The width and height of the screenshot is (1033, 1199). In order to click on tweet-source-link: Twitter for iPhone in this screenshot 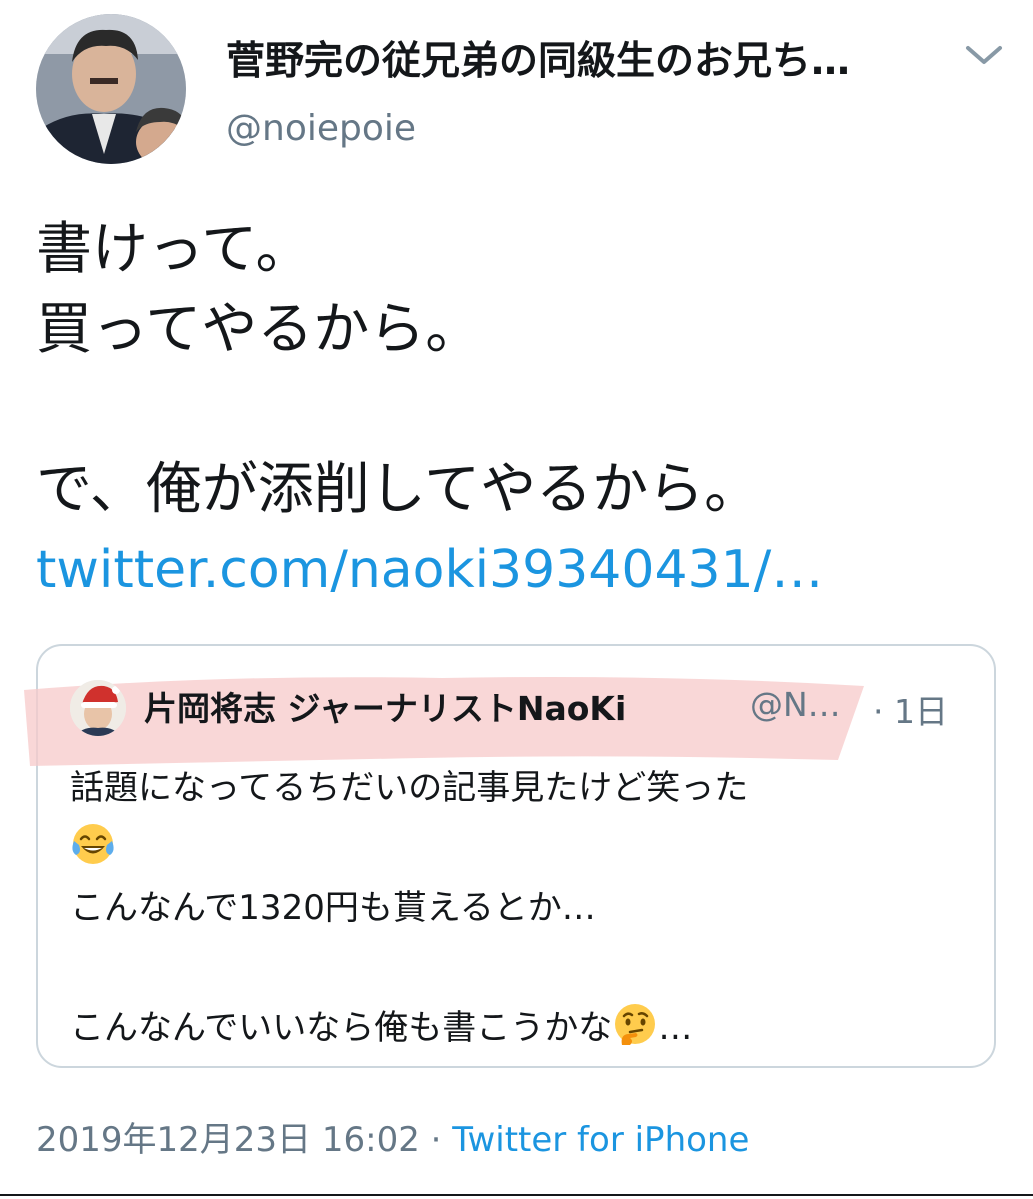, I will do `click(600, 1140)`.